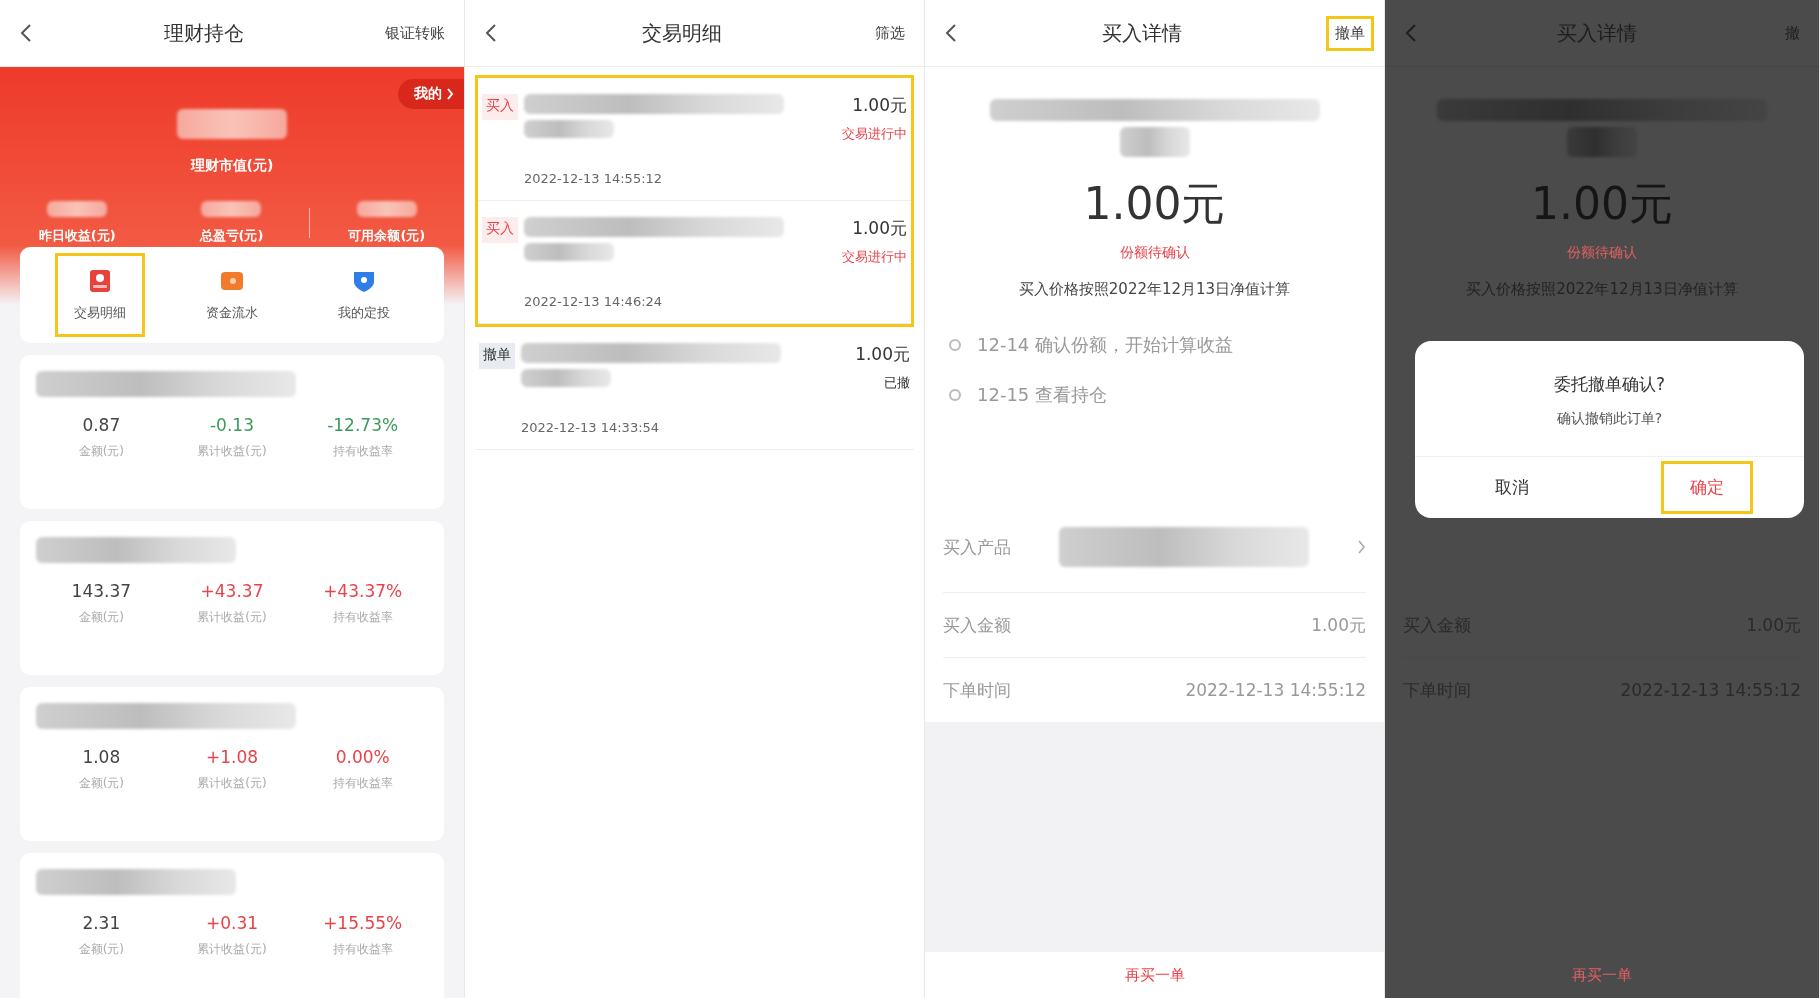  I want to click on row-value: 2022-12-13 14:55:12, so click(1275, 690).